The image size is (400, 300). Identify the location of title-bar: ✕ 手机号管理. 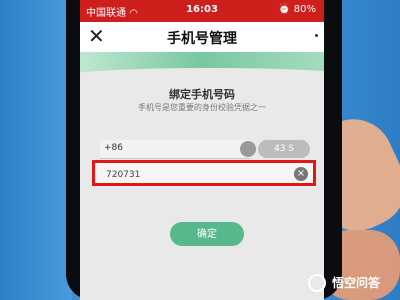
(202, 37).